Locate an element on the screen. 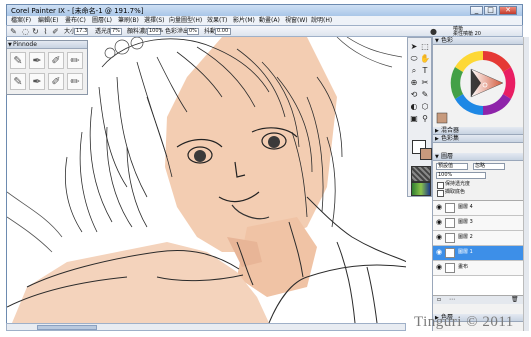 This screenshot has height=337, width=531. opacity-field: 7% is located at coordinates (116, 31).